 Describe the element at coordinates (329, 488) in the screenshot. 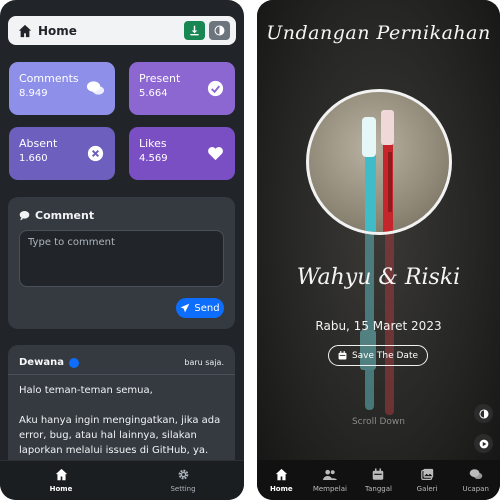

I see `nav-label: Mempelai` at that location.